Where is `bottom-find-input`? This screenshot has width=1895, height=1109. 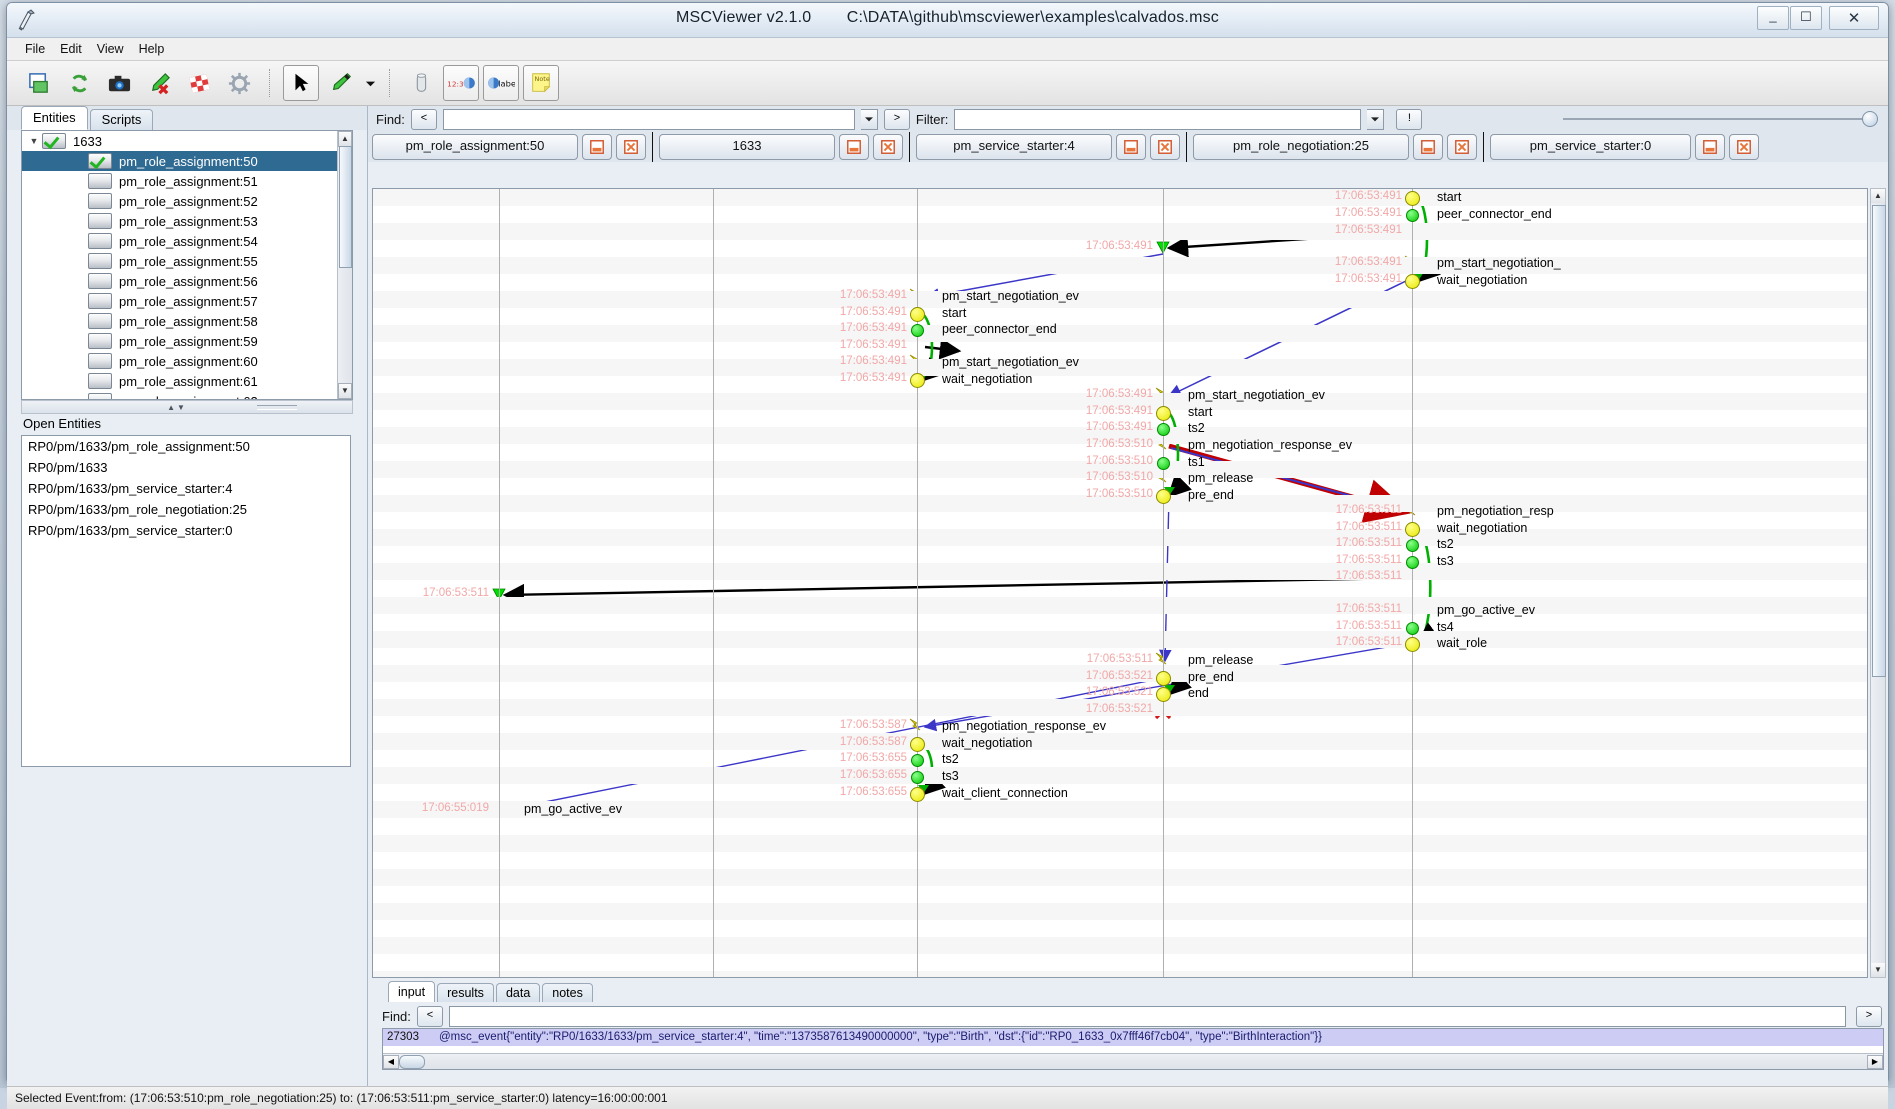 bottom-find-input is located at coordinates (1147, 1016).